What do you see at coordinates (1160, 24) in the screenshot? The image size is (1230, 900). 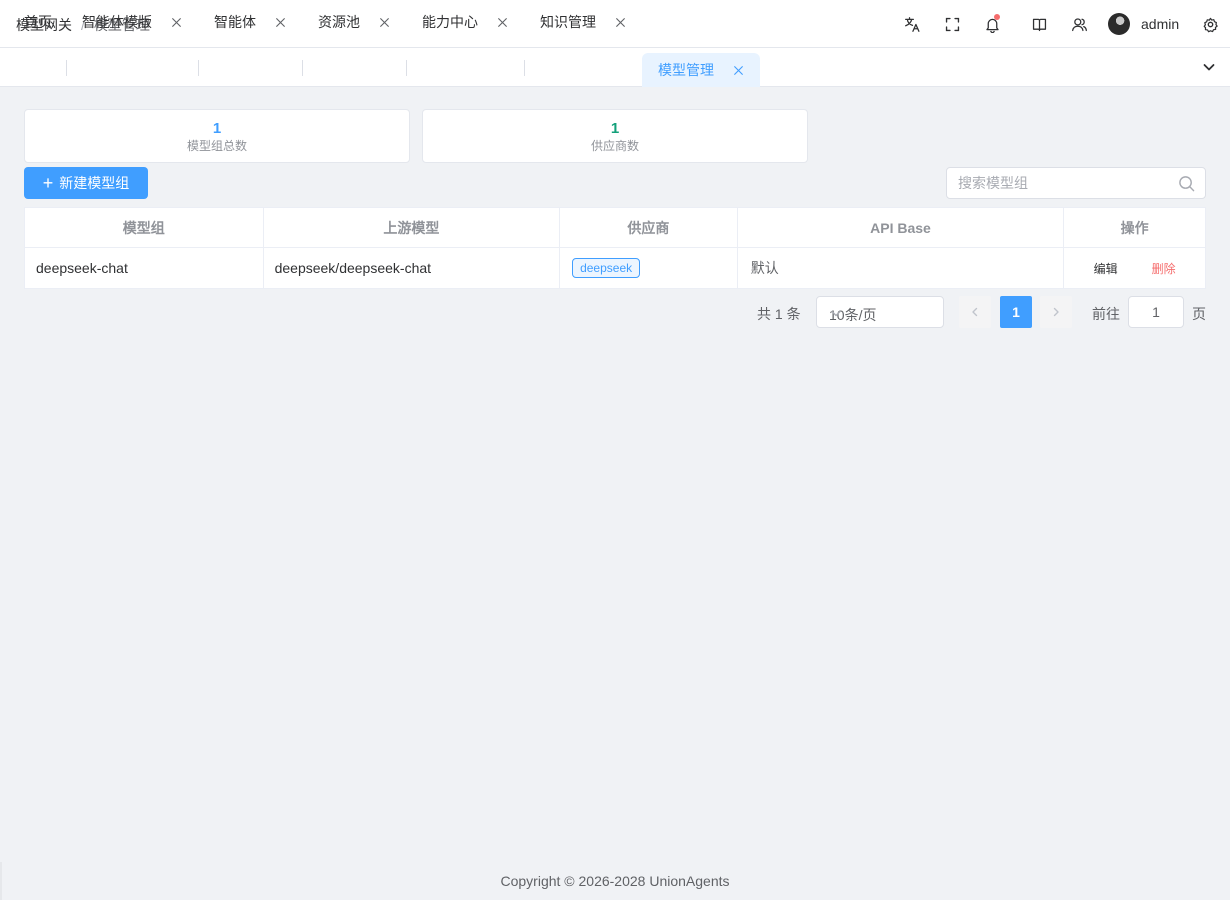 I see `username: admin` at bounding box center [1160, 24].